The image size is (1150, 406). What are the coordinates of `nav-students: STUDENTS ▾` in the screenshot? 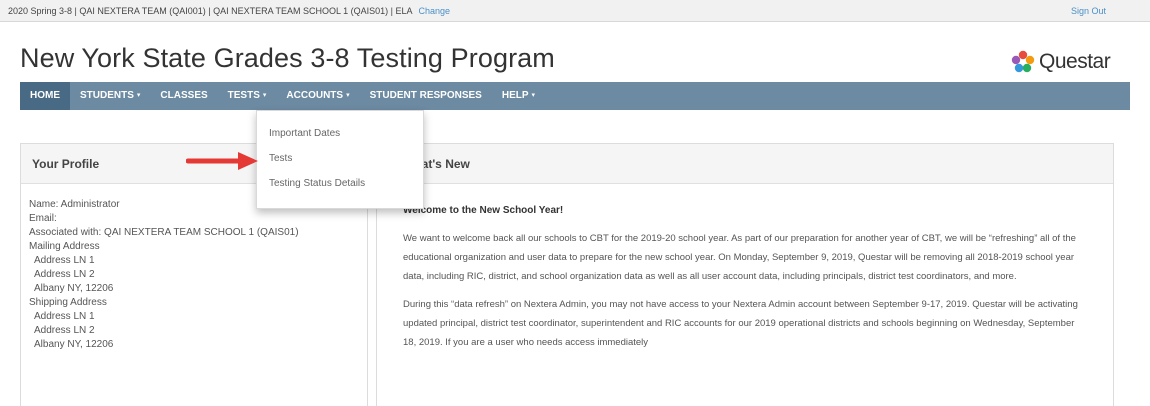 It's located at (110, 96).